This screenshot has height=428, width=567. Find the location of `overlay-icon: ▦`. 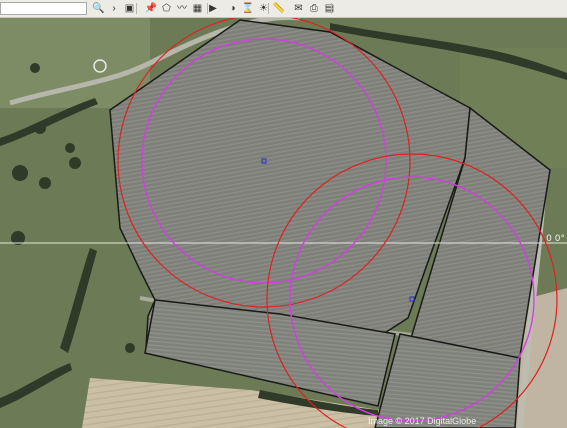

overlay-icon: ▦ is located at coordinates (197, 8).